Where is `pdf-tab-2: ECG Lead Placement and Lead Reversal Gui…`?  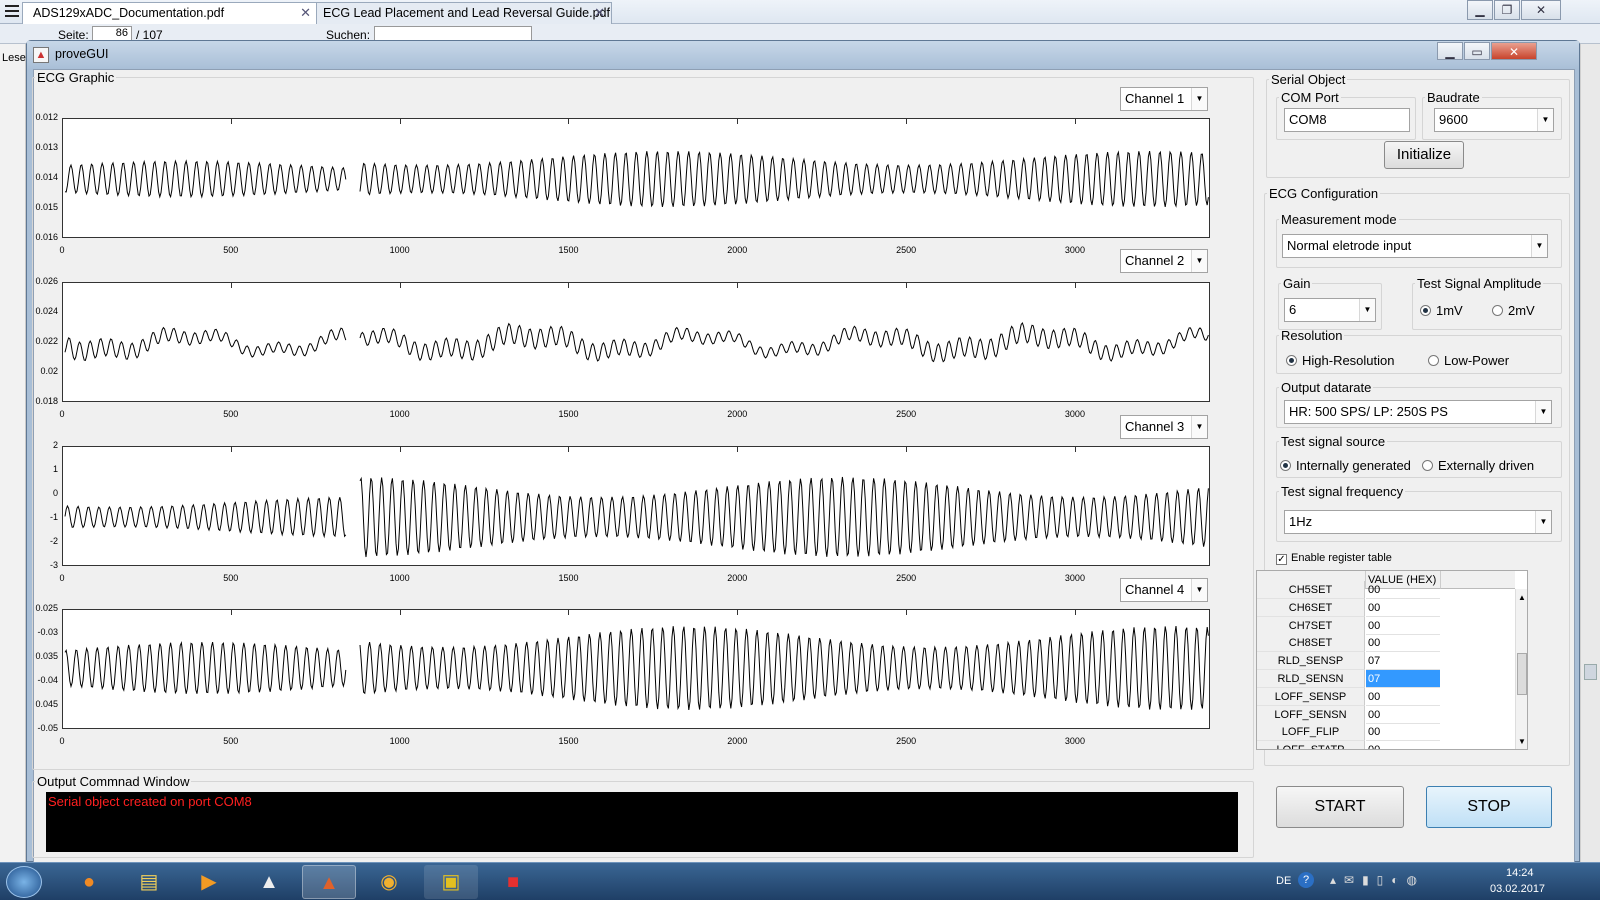
pdf-tab-2: ECG Lead Placement and Lead Reversal Gui… is located at coordinates (464, 13).